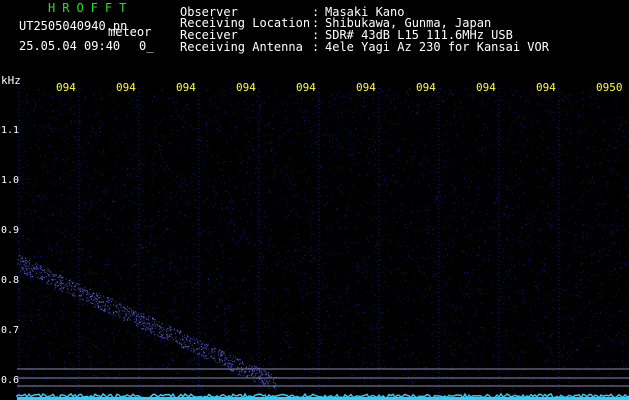 The width and height of the screenshot is (629, 400). What do you see at coordinates (10, 180) in the screenshot?
I see `frequency-tick-label: 1.0` at bounding box center [10, 180].